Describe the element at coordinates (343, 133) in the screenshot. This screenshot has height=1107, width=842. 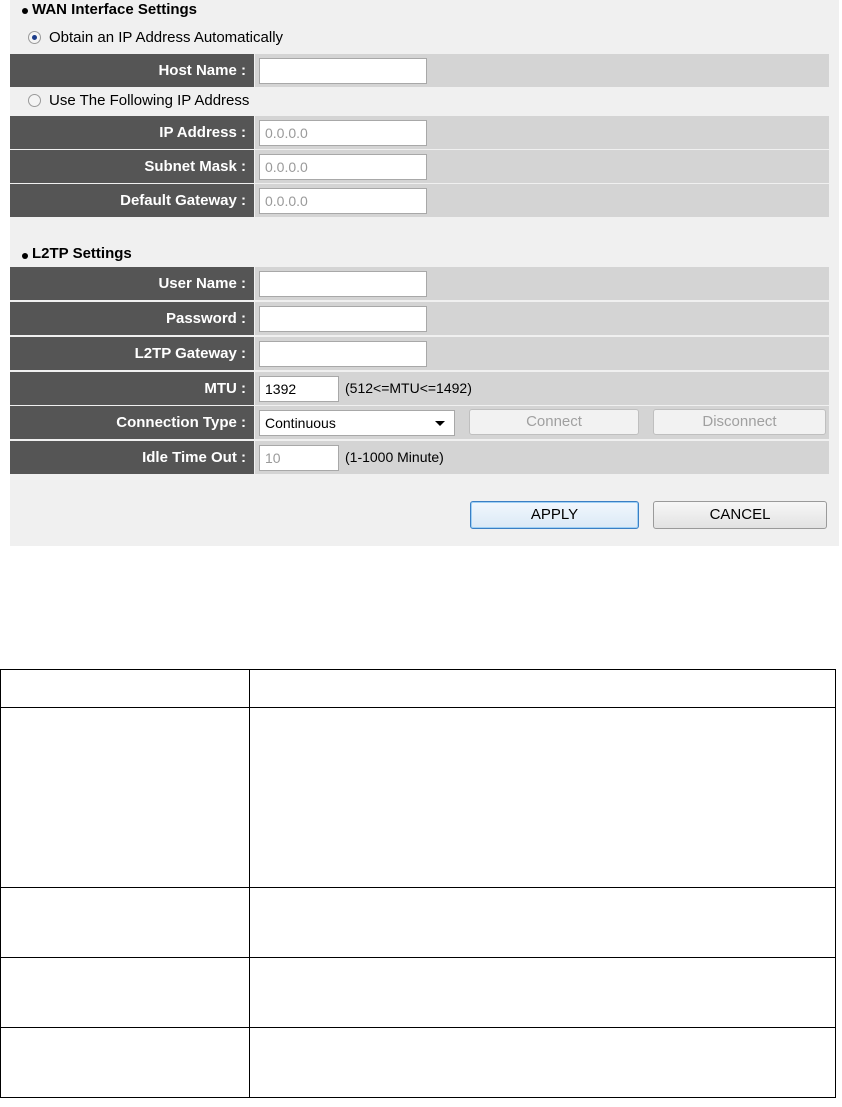
I see `ip-address-input: 0.0.0.0` at that location.